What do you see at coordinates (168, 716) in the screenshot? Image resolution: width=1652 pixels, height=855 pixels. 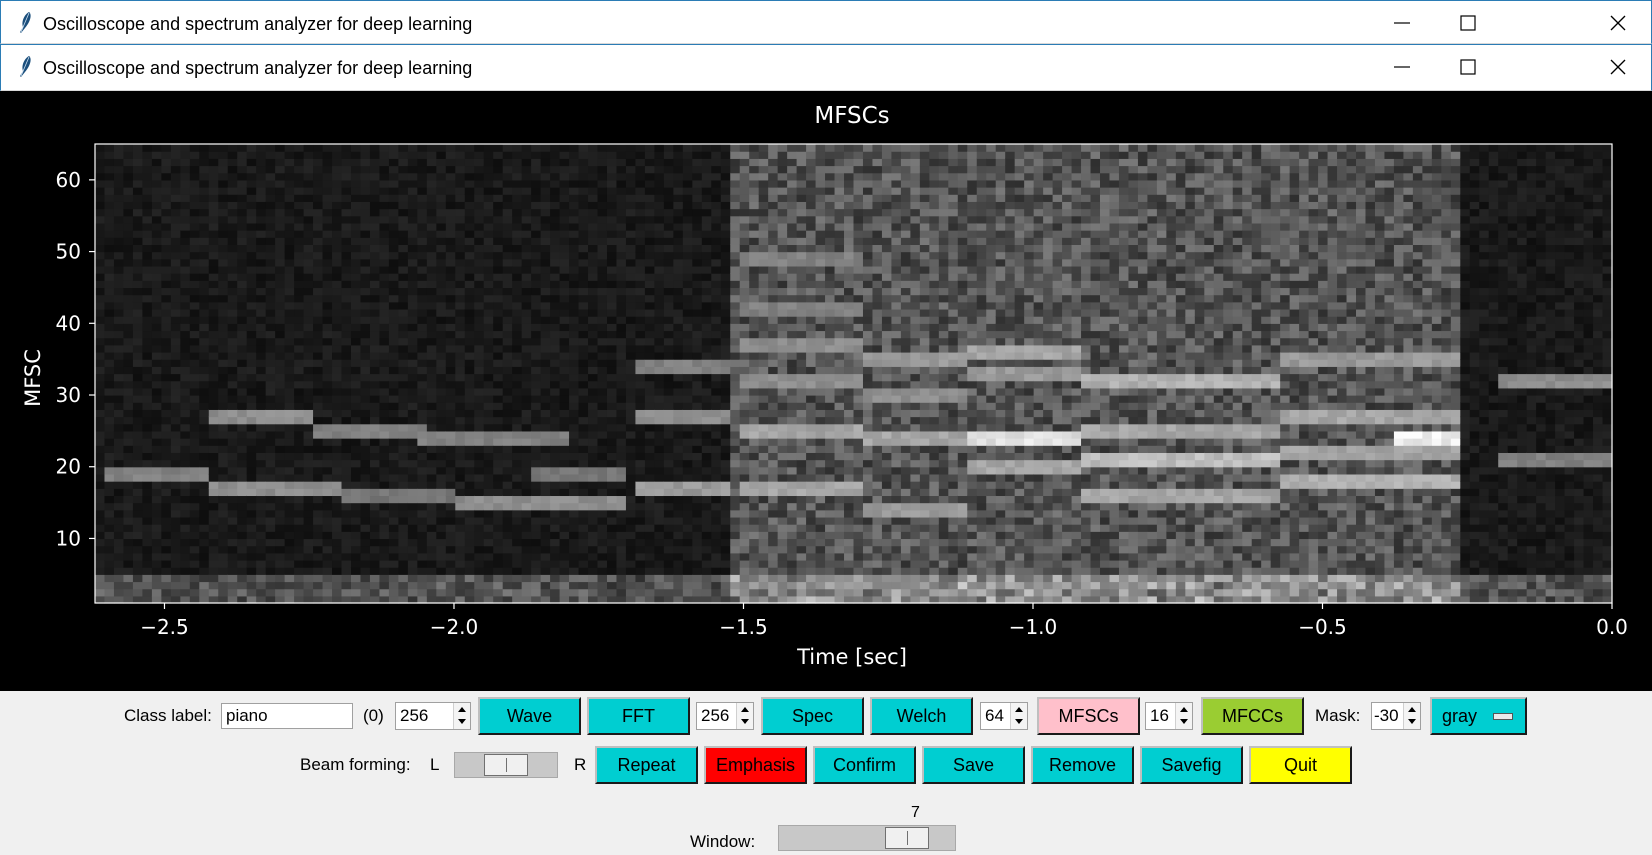 I see `class-label-text: Class label:` at bounding box center [168, 716].